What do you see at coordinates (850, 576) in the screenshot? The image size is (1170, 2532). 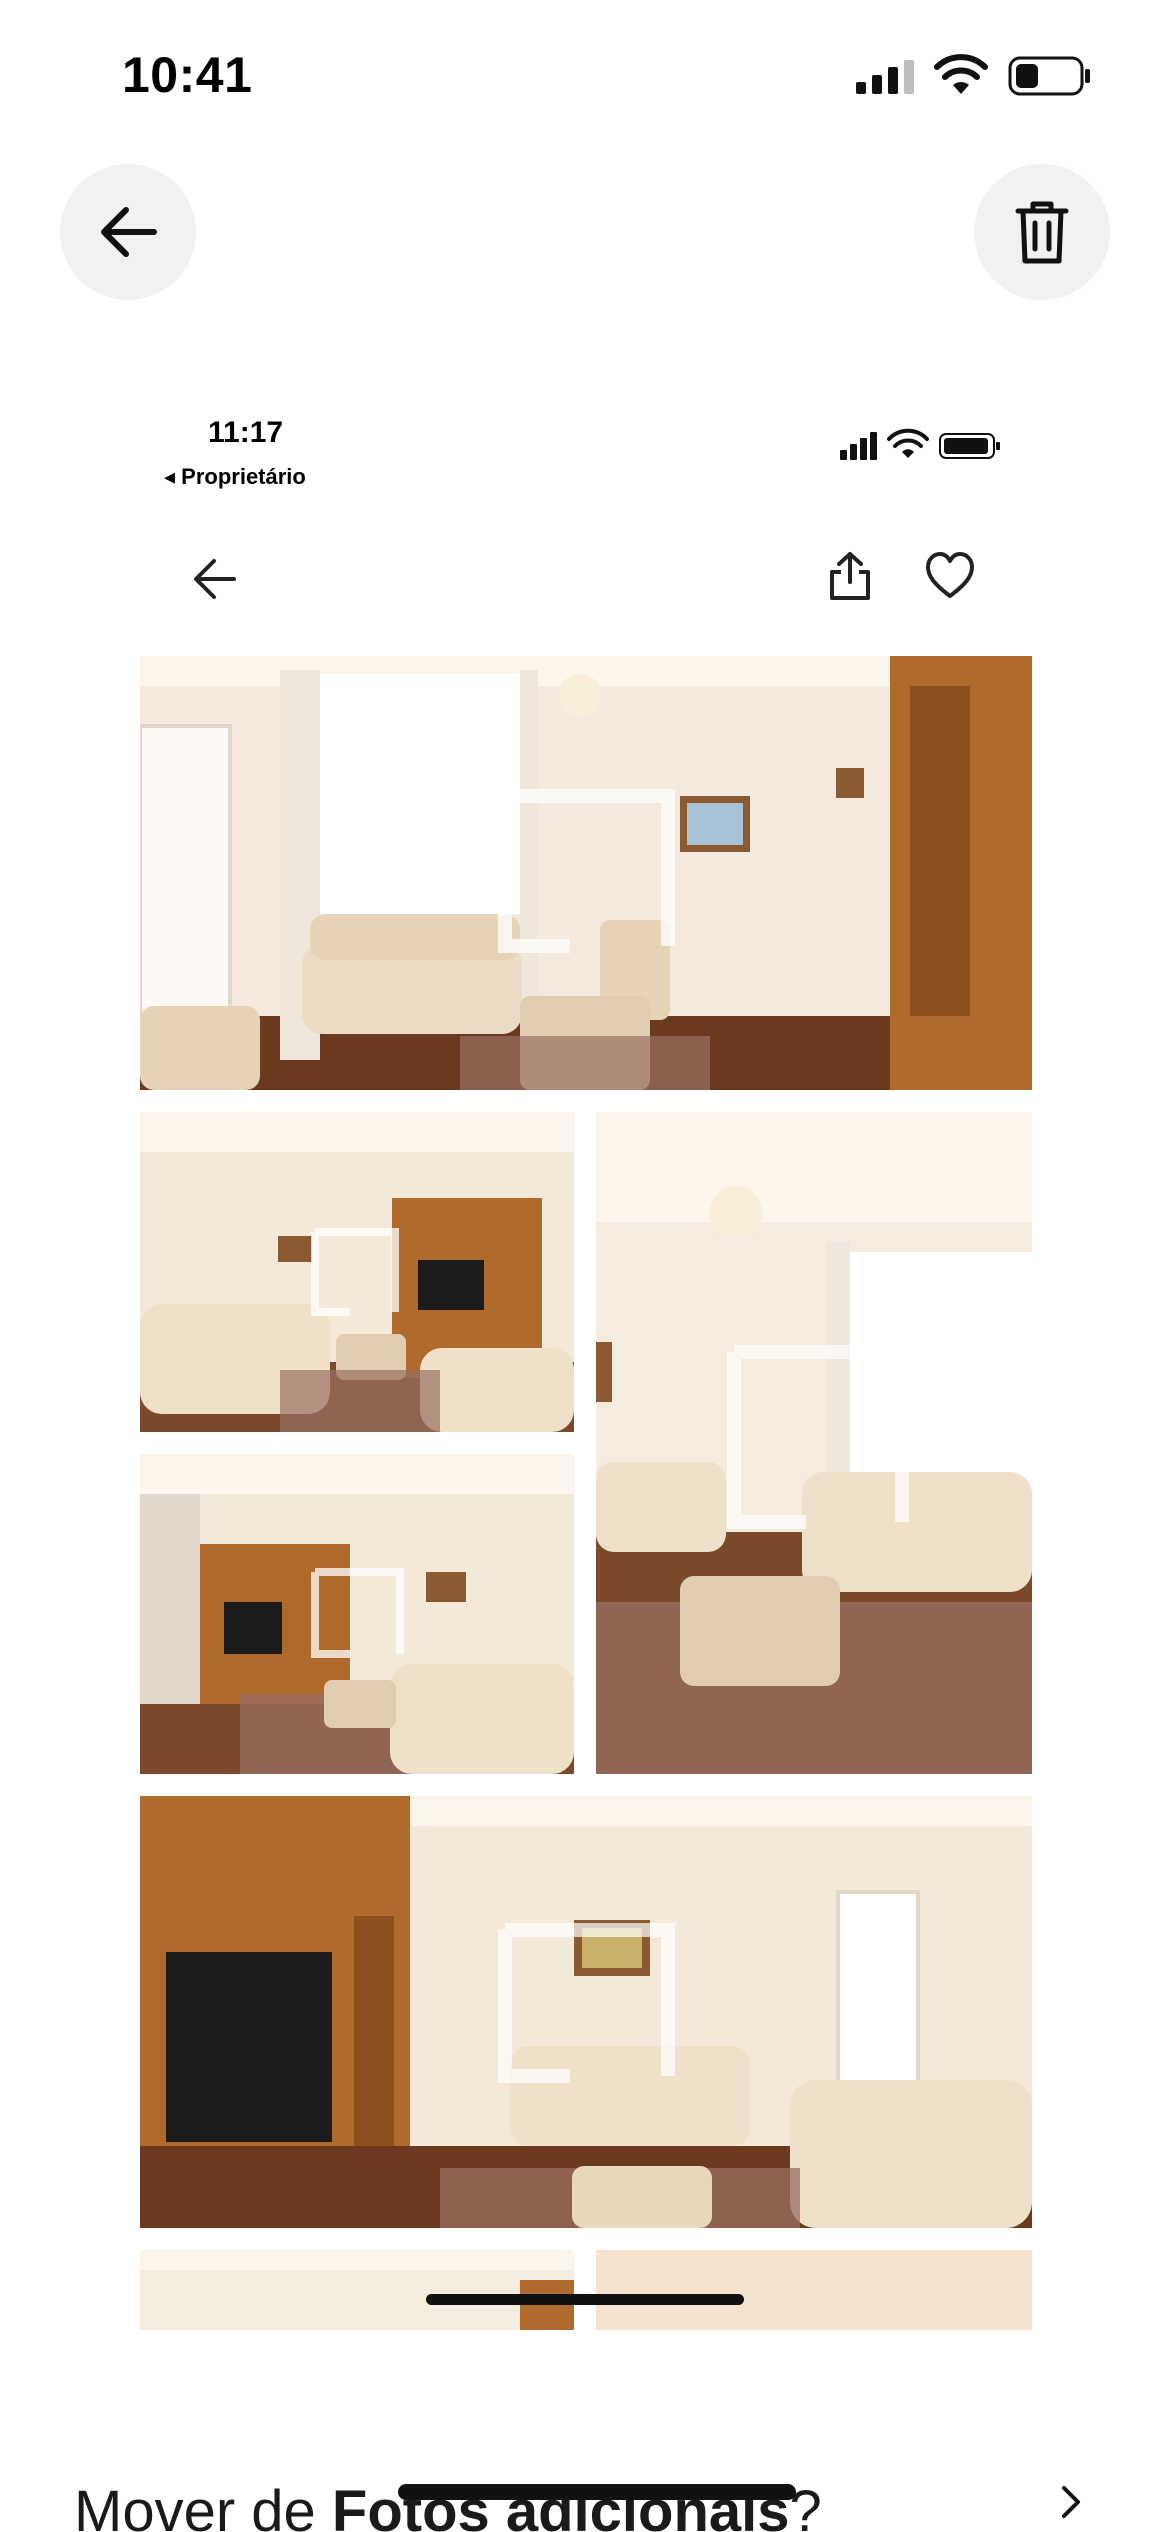 I see `share-icon` at bounding box center [850, 576].